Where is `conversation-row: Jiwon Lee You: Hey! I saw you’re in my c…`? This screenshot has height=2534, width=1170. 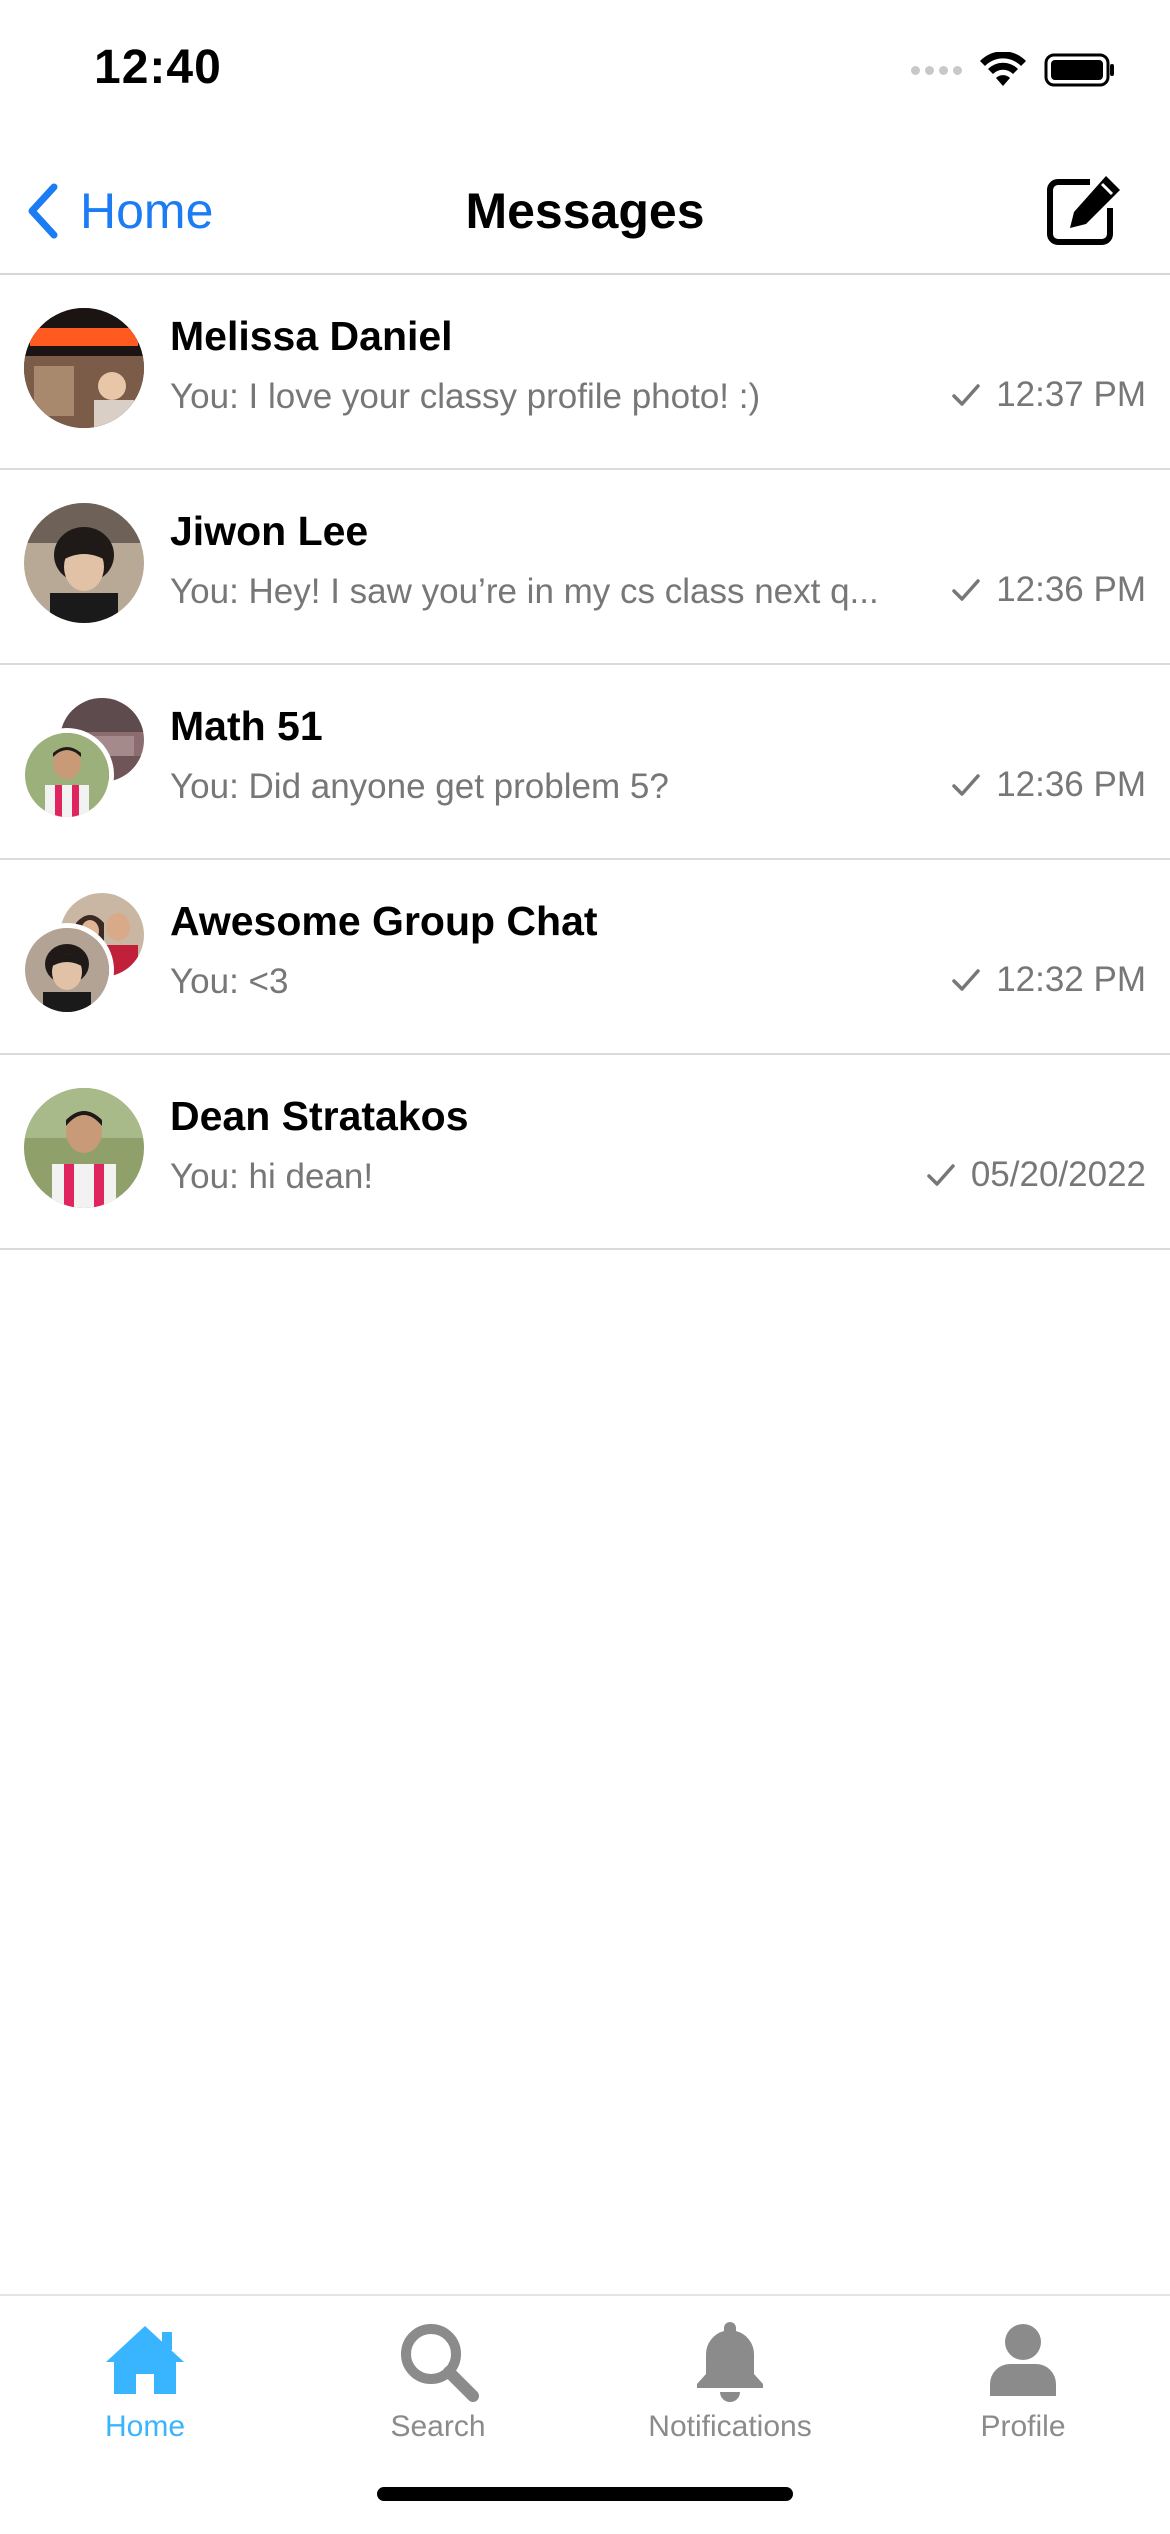 conversation-row: Jiwon Lee You: Hey! I saw you’re in my c… is located at coordinates (585, 567).